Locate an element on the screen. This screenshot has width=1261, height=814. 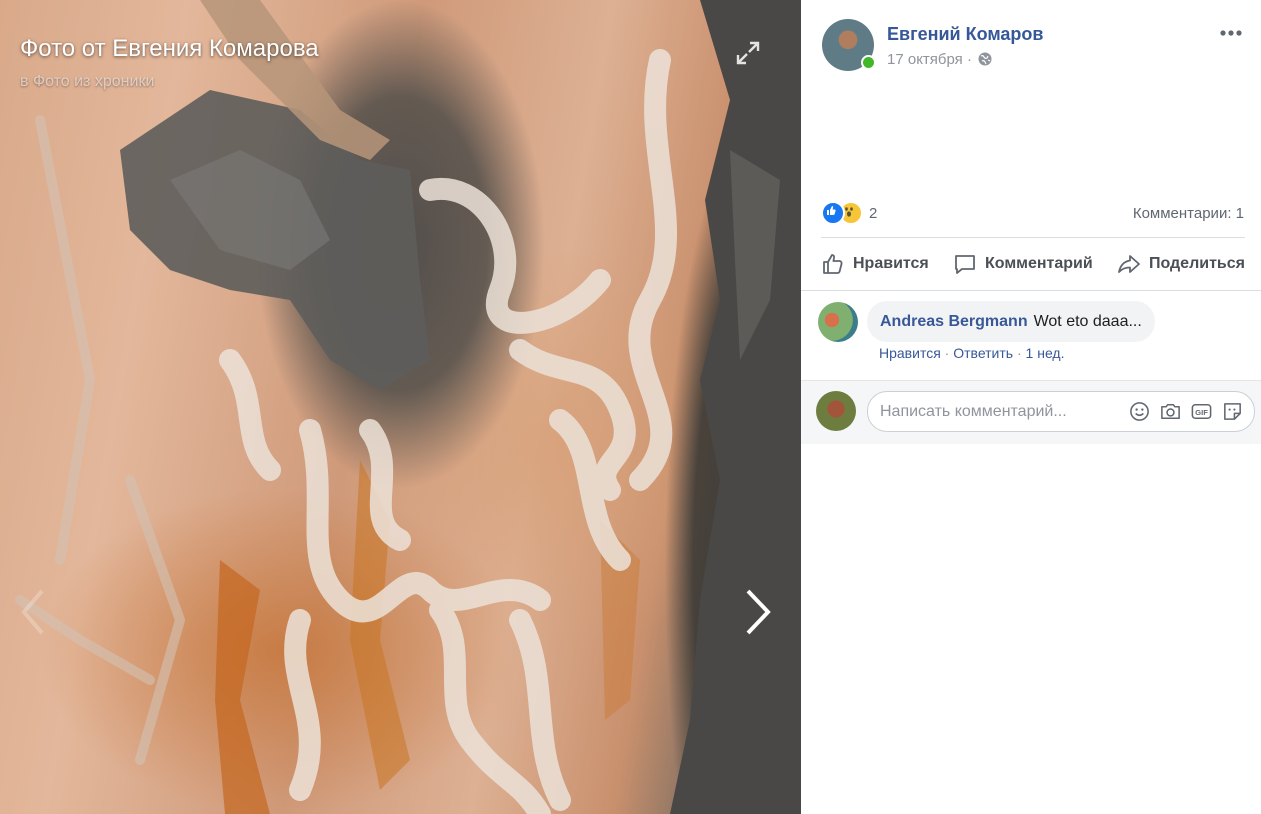
reactions-summary: 2 is located at coordinates (849, 213).